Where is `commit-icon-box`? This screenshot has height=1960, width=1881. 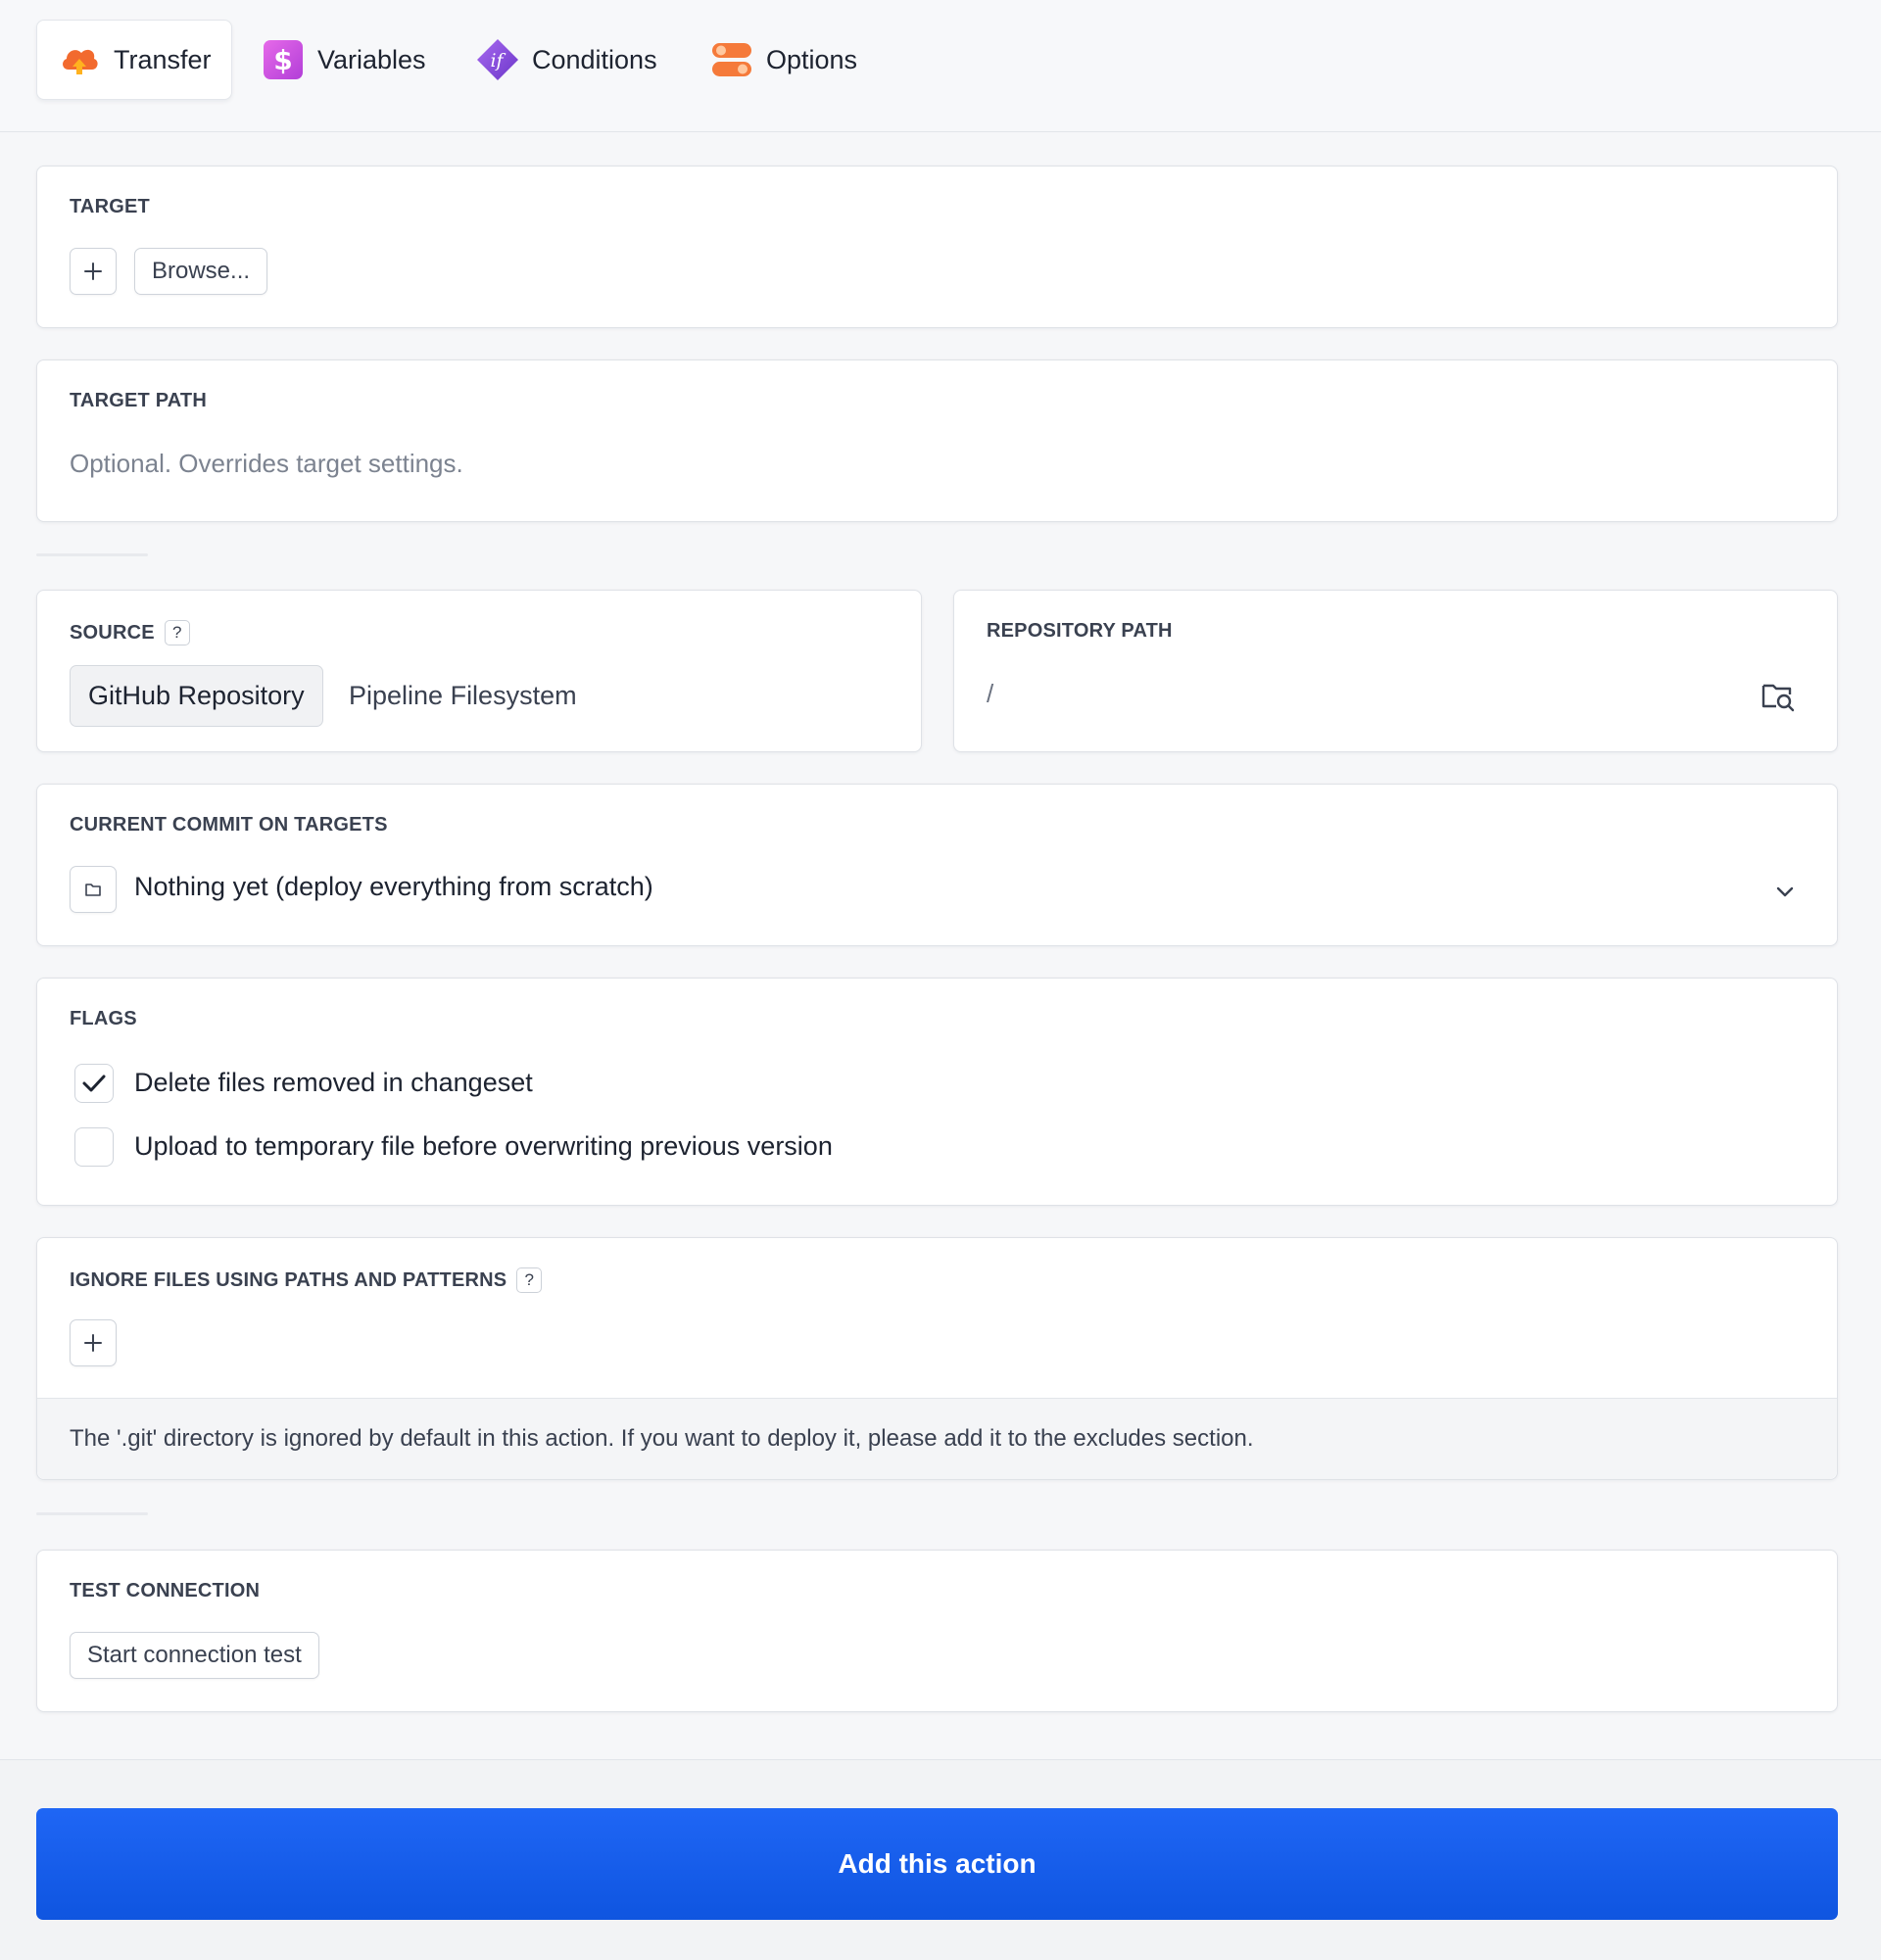 commit-icon-box is located at coordinates (93, 889).